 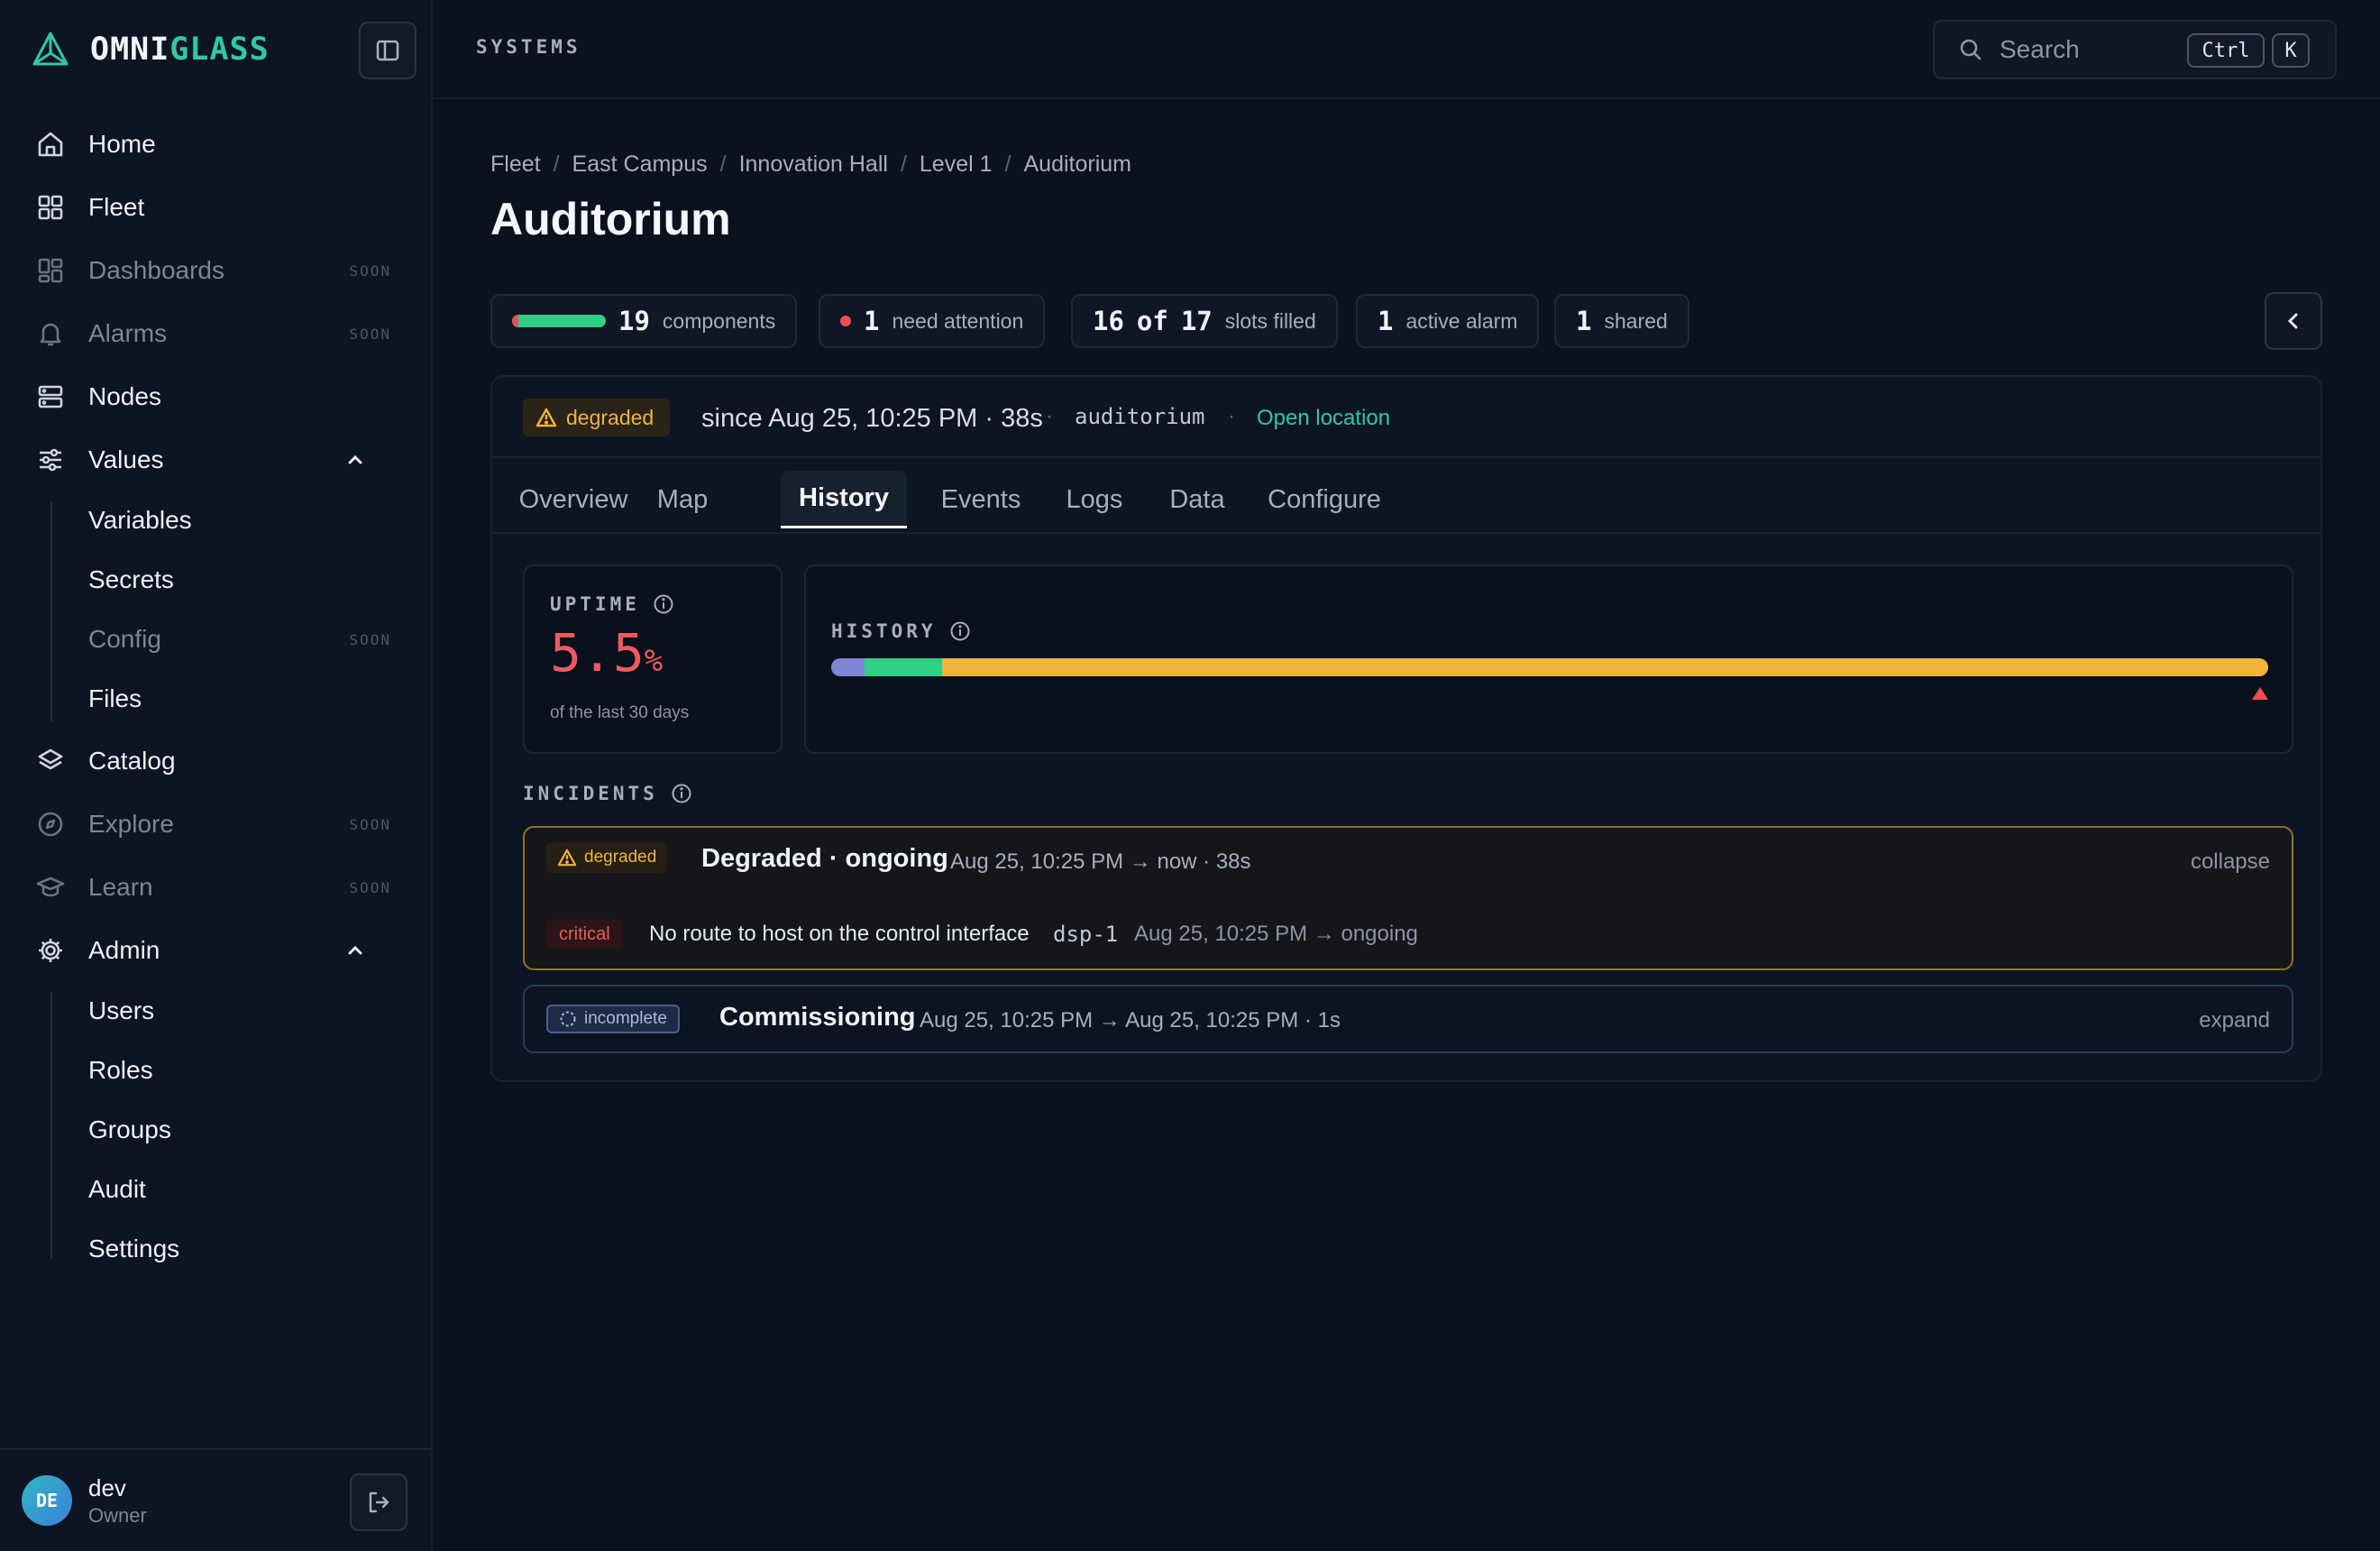 I want to click on stat-attention: 1 need attention, so click(x=932, y=321).